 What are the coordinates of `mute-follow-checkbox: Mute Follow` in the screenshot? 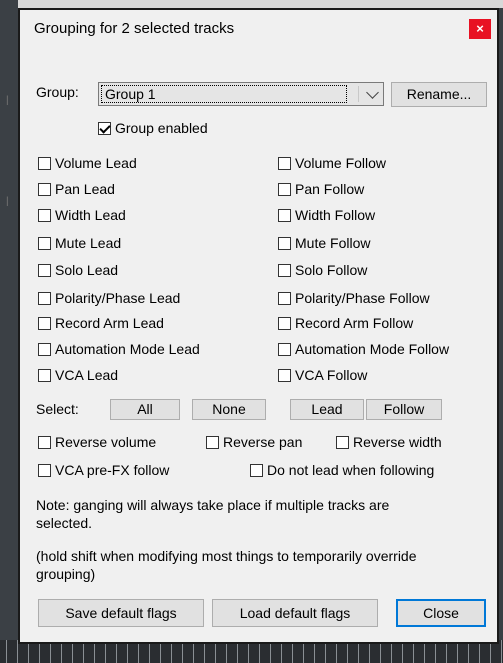 It's located at (324, 243).